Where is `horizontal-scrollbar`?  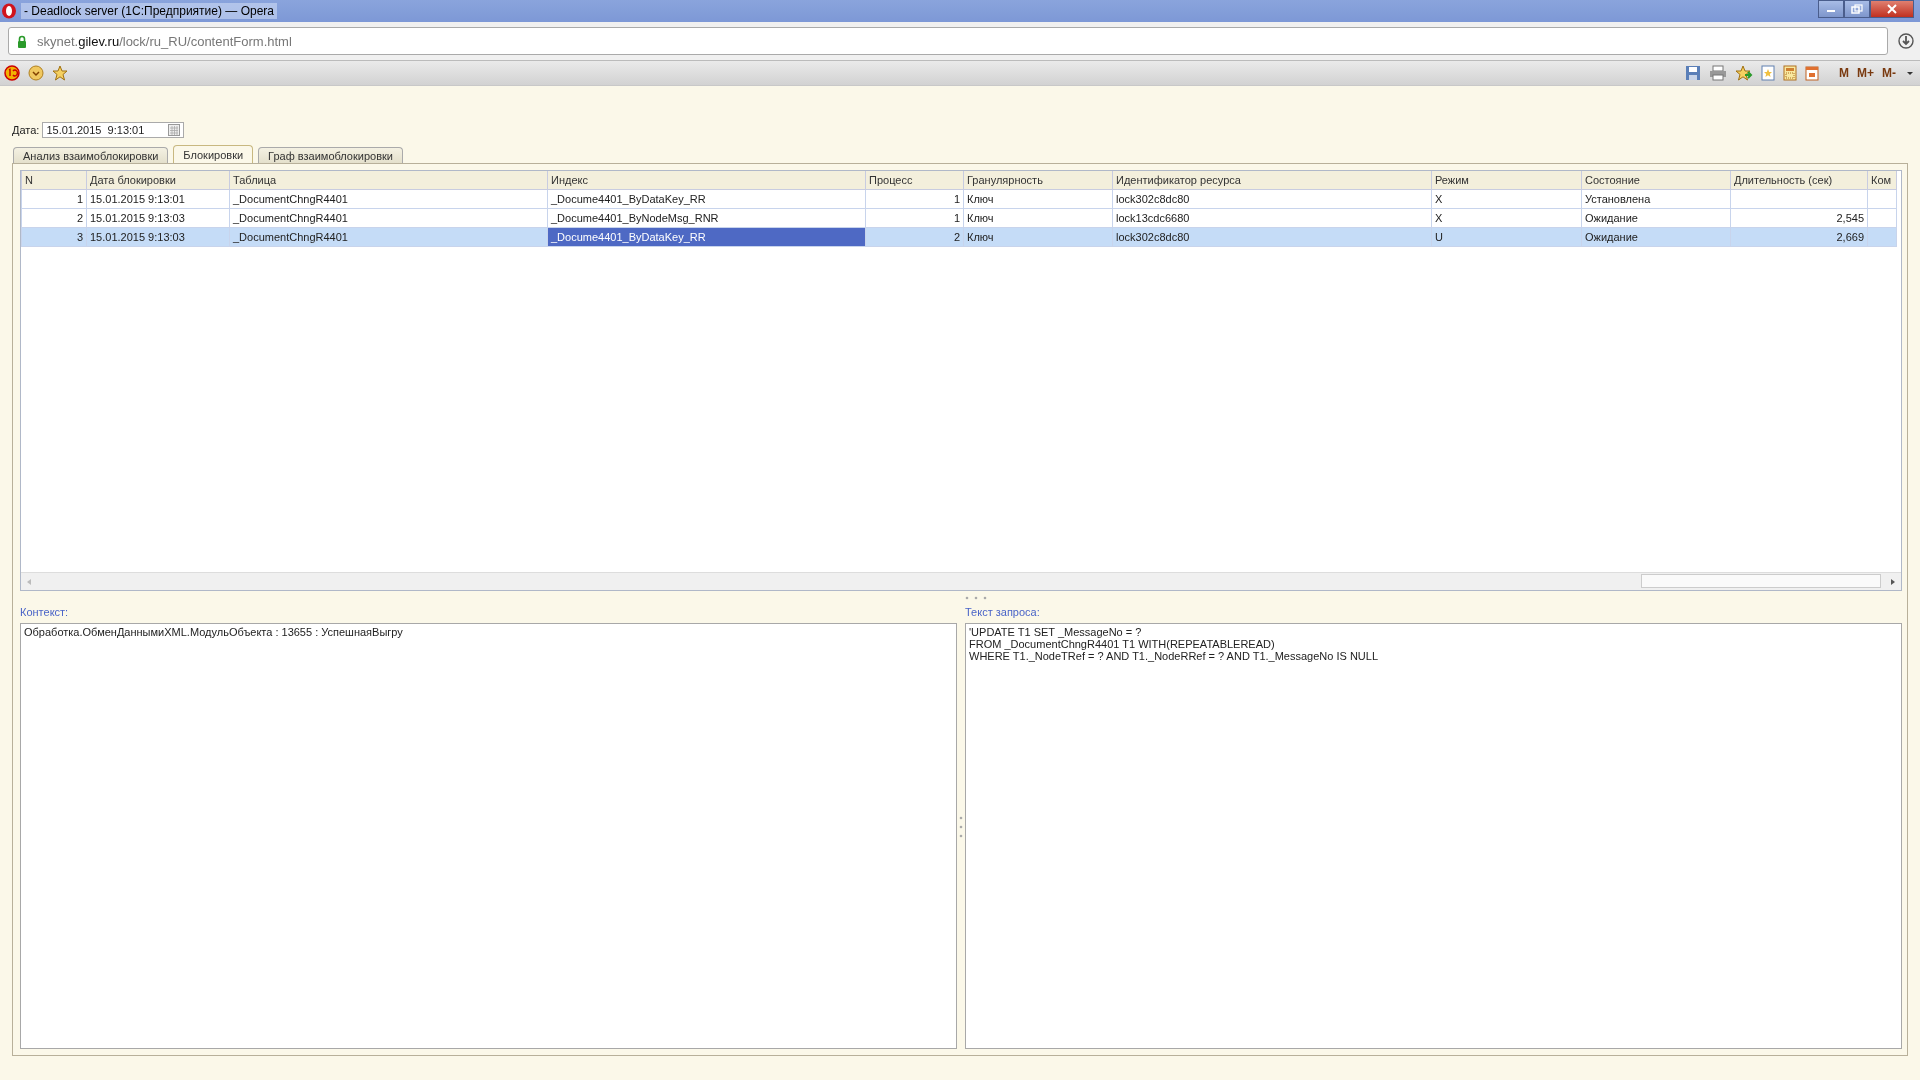 horizontal-scrollbar is located at coordinates (961, 581).